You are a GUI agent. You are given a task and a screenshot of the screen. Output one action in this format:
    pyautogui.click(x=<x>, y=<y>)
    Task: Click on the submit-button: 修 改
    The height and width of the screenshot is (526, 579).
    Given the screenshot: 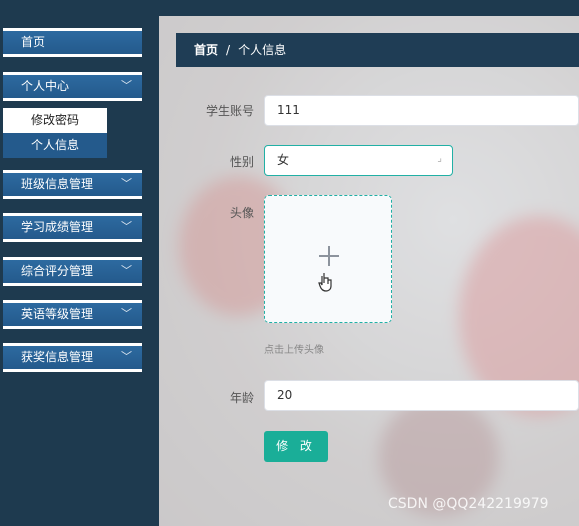 What is the action you would take?
    pyautogui.click(x=296, y=446)
    